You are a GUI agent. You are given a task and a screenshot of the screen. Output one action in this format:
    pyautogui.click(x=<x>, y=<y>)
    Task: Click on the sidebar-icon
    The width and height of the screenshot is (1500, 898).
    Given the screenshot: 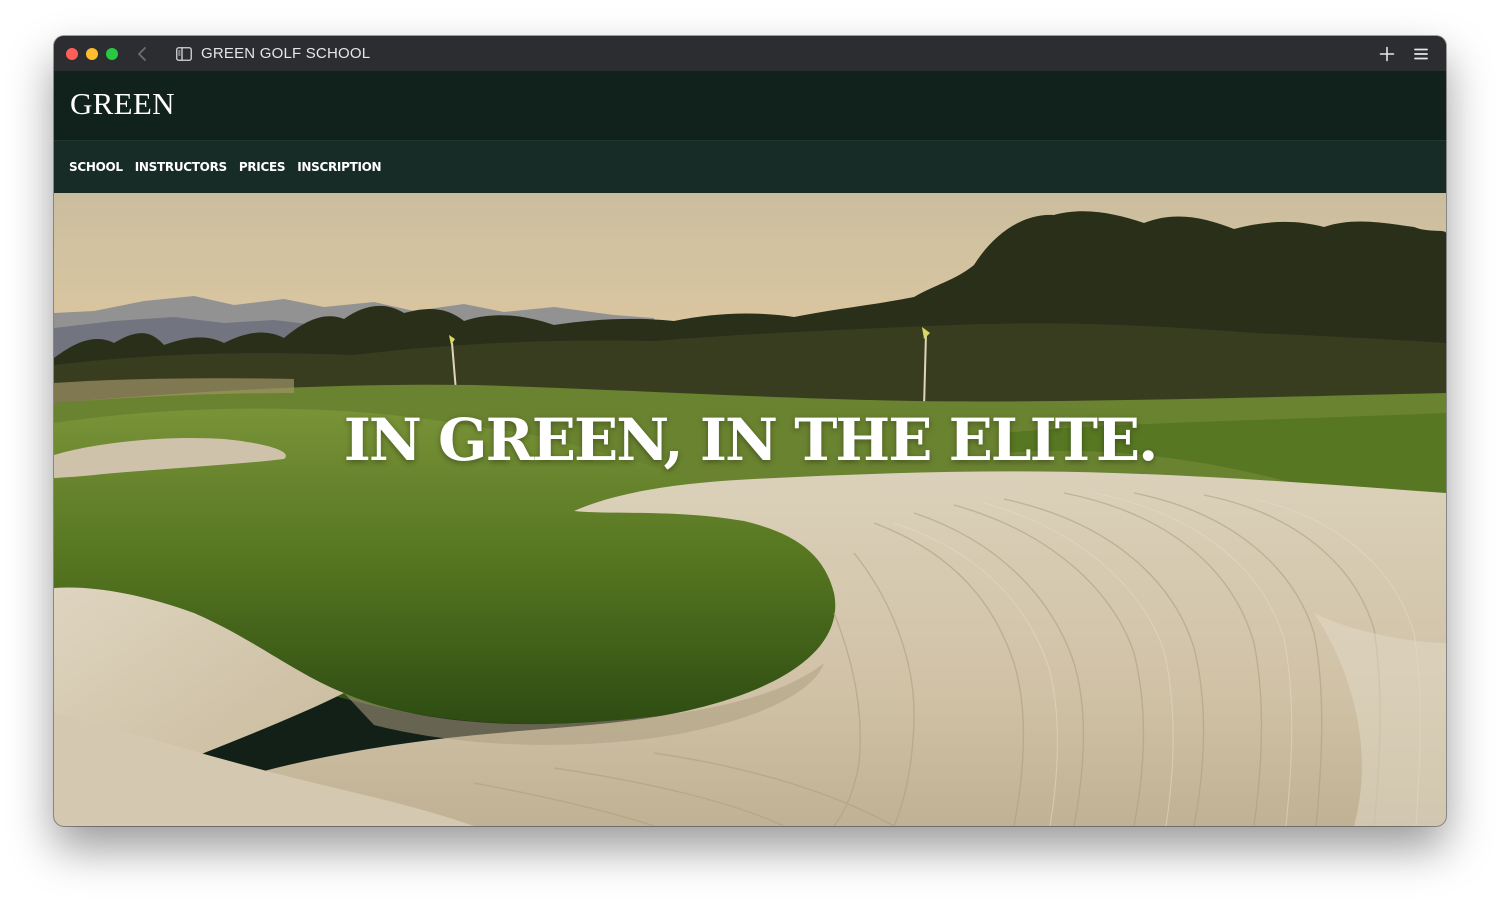 What is the action you would take?
    pyautogui.click(x=184, y=54)
    